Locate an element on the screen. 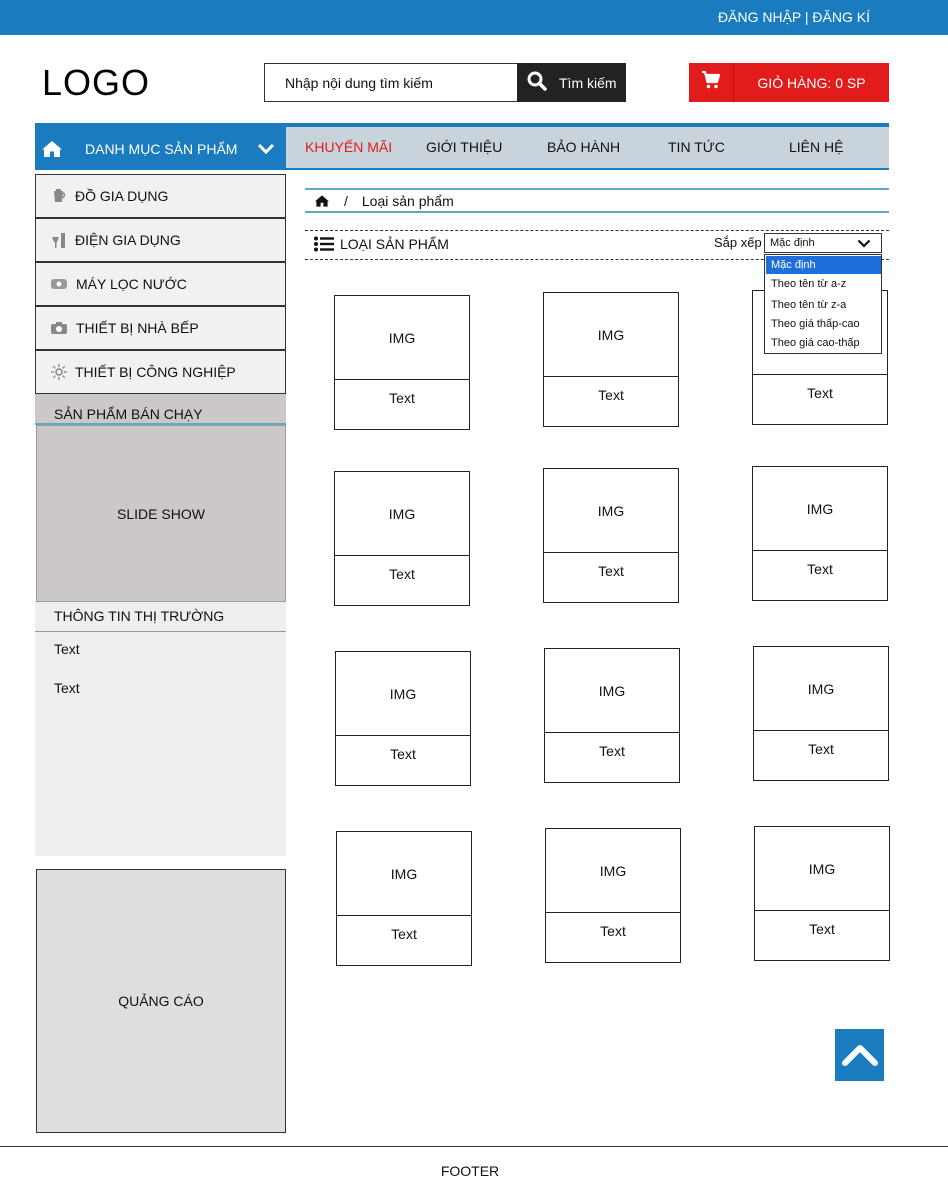 The height and width of the screenshot is (1194, 948). sidebar-item-home-appliances: ĐIỆN GIA DỤNG is located at coordinates (160, 240).